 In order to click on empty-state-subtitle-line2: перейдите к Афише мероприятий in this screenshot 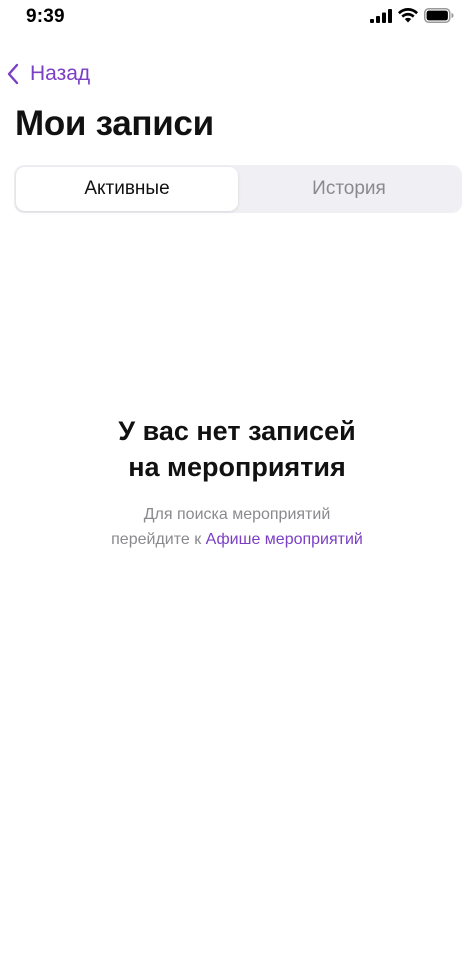, I will do `click(237, 539)`.